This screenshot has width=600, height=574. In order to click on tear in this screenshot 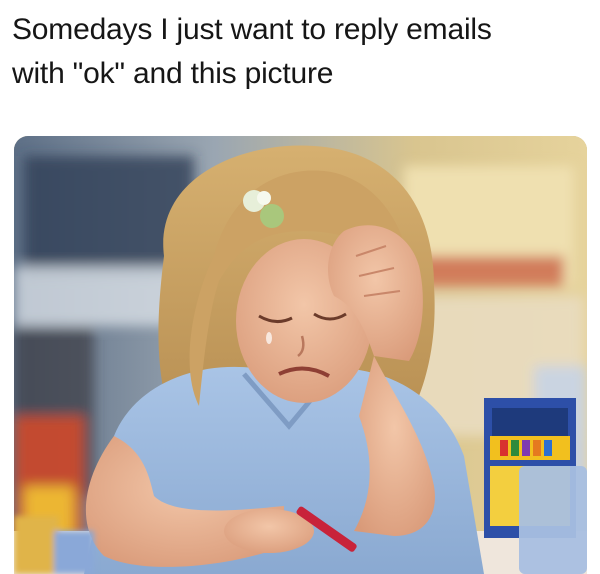, I will do `click(269, 338)`.